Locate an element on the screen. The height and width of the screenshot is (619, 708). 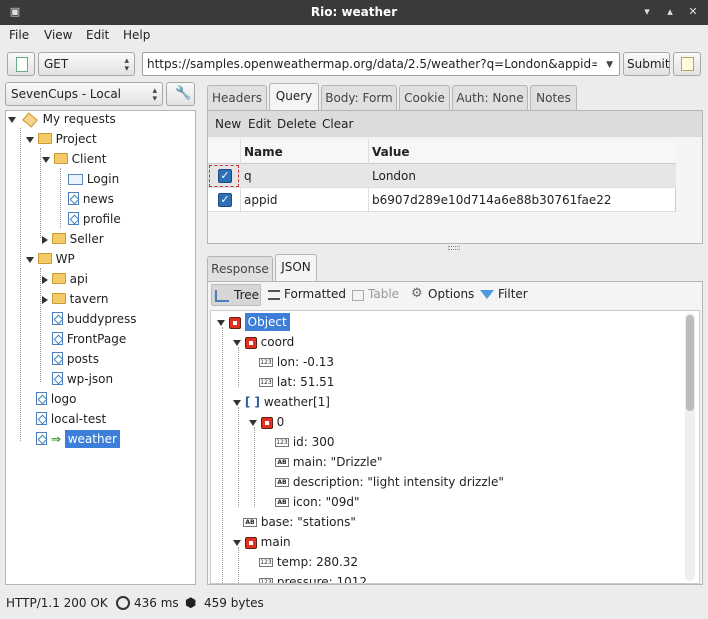
tab-cookie: Cookie is located at coordinates (424, 98).